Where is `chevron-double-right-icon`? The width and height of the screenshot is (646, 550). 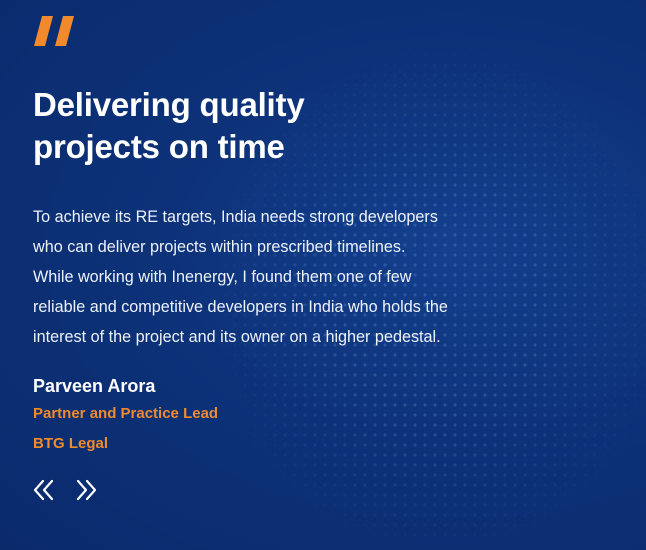 chevron-double-right-icon is located at coordinates (86, 490).